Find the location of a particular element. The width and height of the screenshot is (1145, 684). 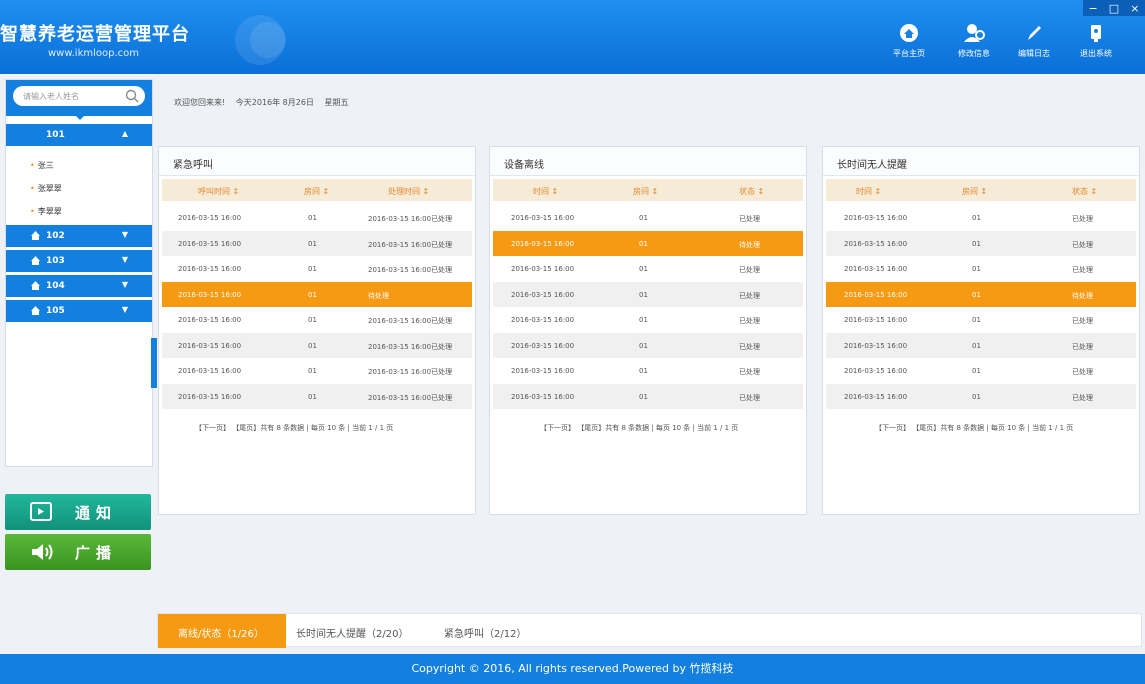

column-header: 处理时间 ↕ is located at coordinates (408, 191).